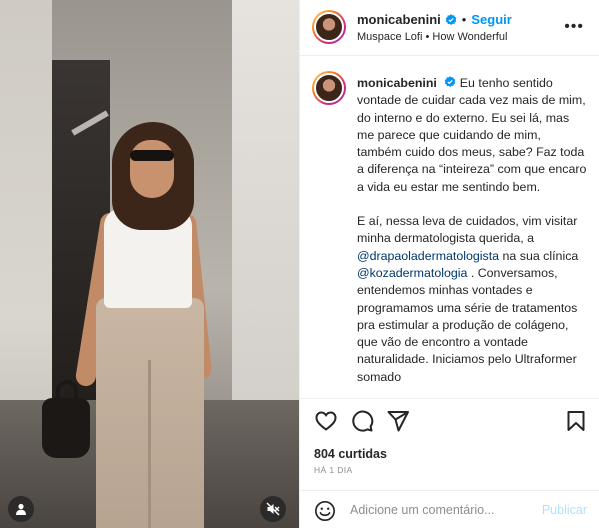 The image size is (599, 528). Describe the element at coordinates (326, 421) in the screenshot. I see `heart-icon` at that location.